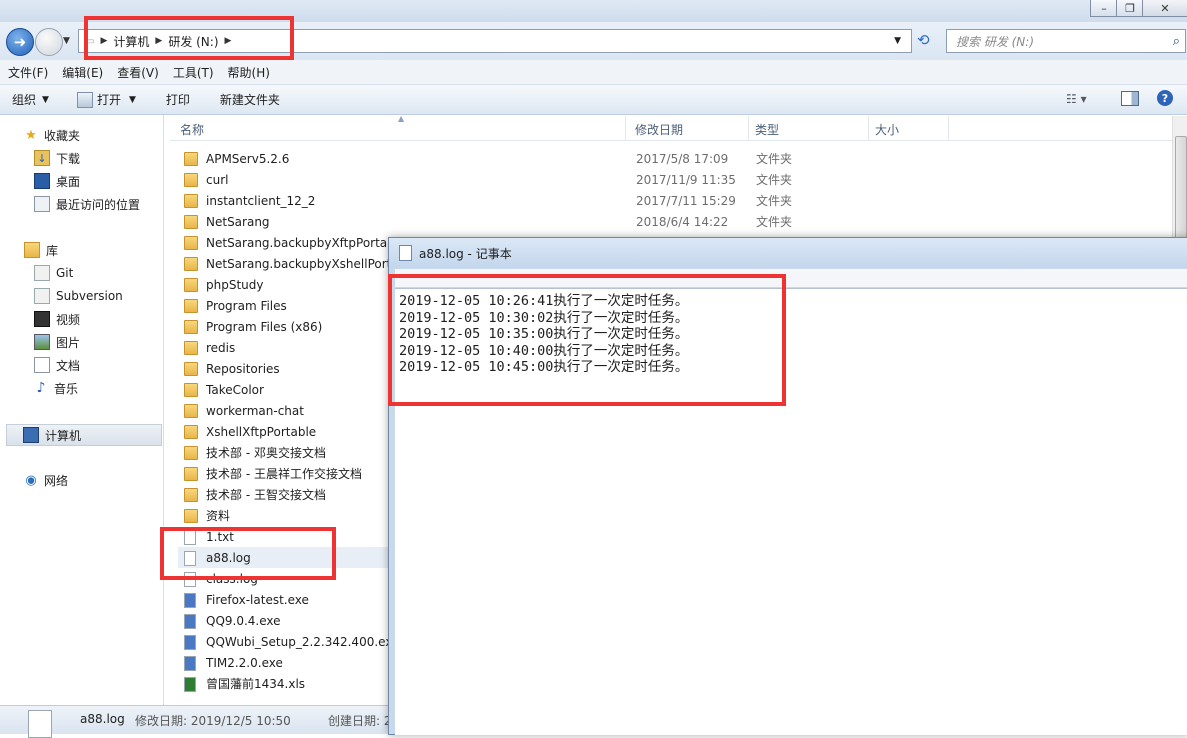 The width and height of the screenshot is (1187, 738). Describe the element at coordinates (191, 684) in the screenshot. I see `excel-file-icon` at that location.